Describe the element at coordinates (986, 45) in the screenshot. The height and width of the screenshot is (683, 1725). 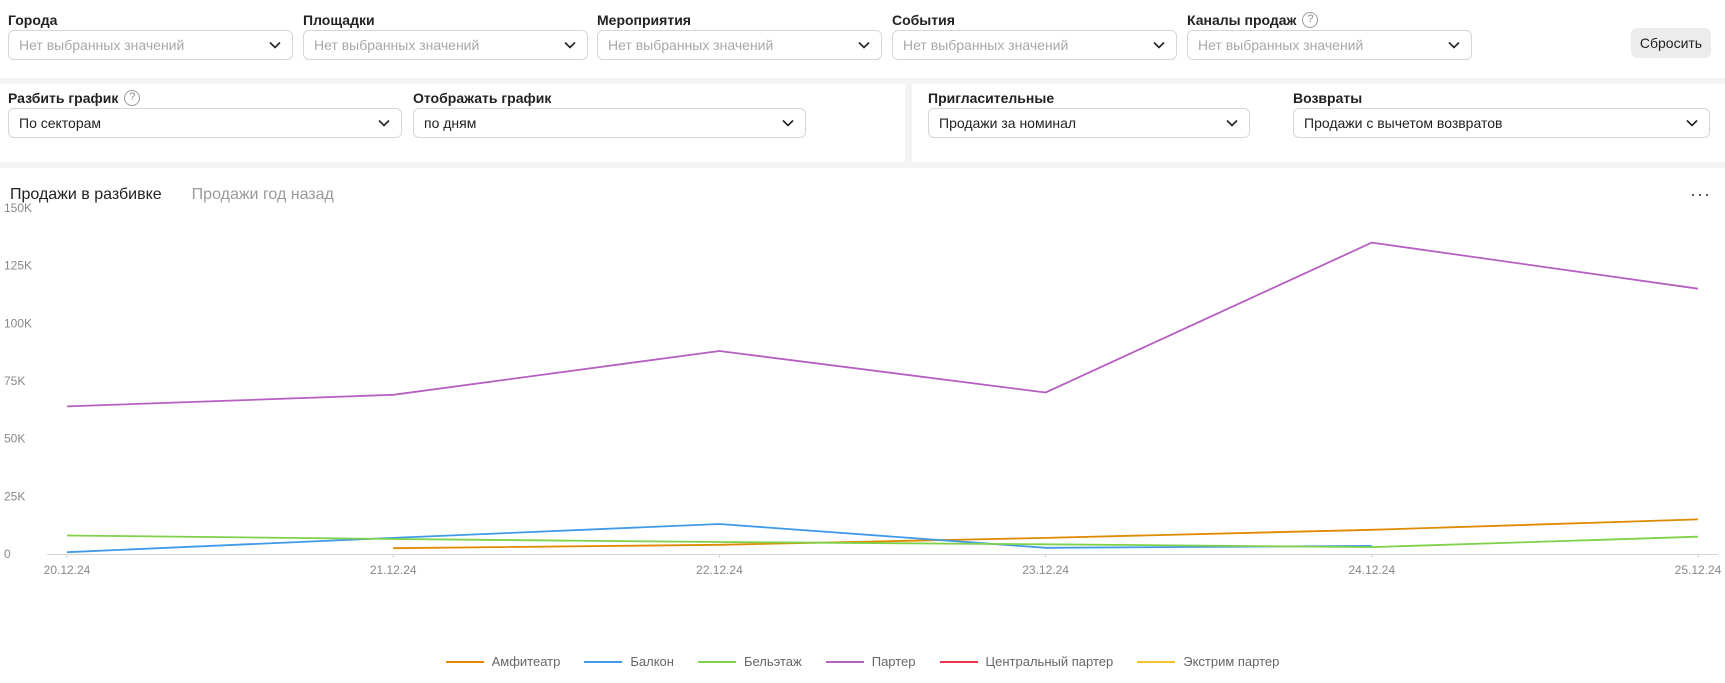
I see `sessions-select-value: Нет выбранных значений` at that location.